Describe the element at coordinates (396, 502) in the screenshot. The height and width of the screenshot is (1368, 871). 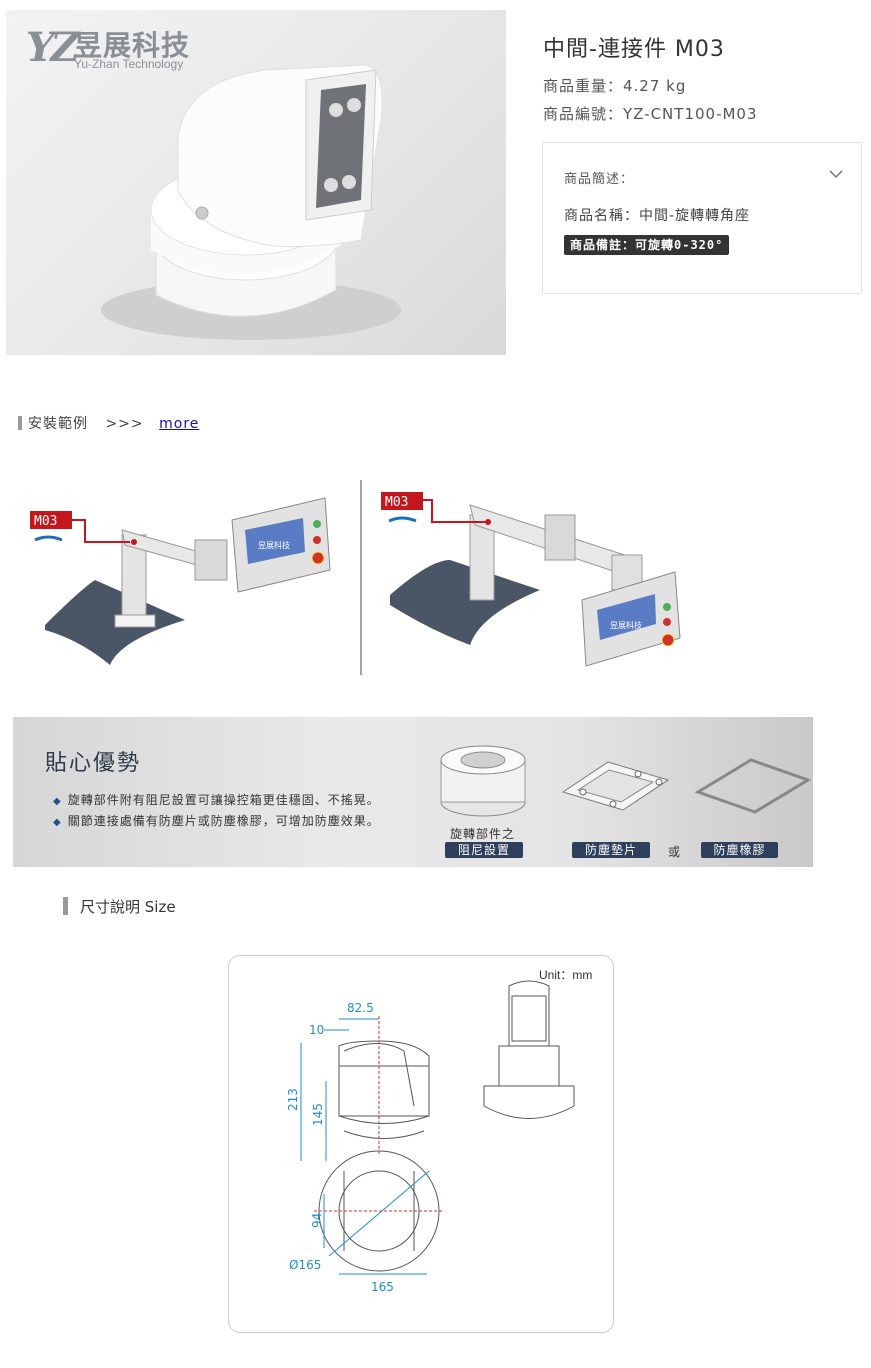
I see `m03-tag-right: M03` at that location.